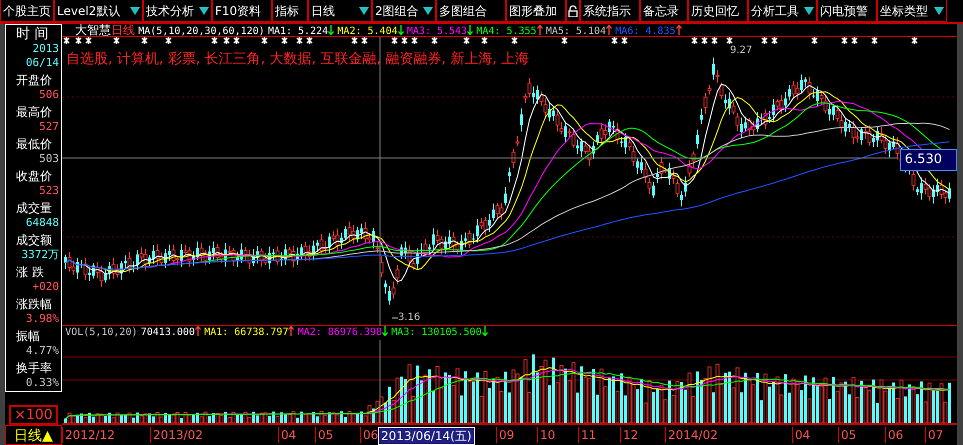 This screenshot has width=963, height=445. I want to click on toolbar-tab: 备忘录, so click(664, 11).